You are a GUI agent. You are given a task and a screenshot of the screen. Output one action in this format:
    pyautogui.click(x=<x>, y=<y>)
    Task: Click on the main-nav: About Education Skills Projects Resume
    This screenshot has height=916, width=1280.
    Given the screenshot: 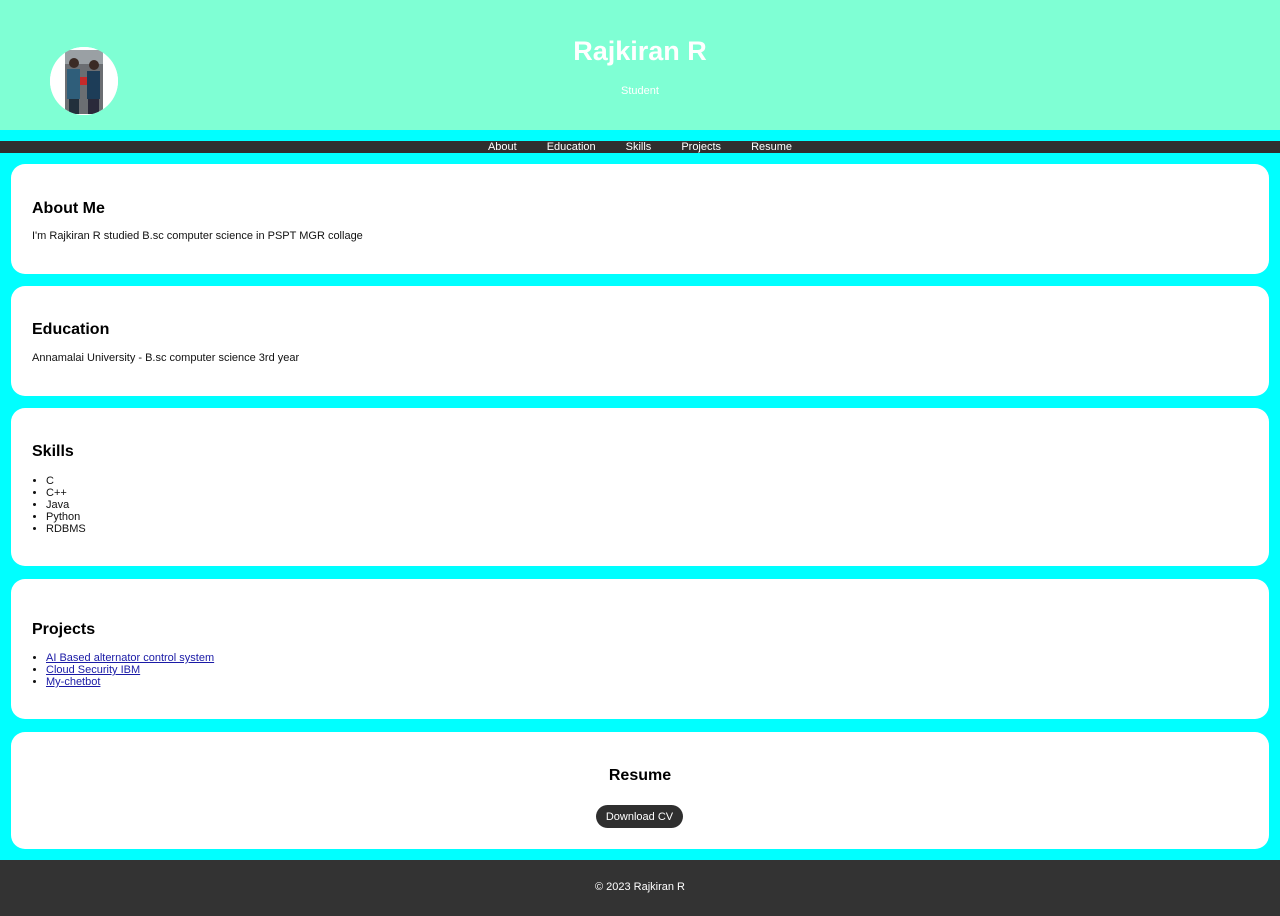 What is the action you would take?
    pyautogui.click(x=640, y=147)
    